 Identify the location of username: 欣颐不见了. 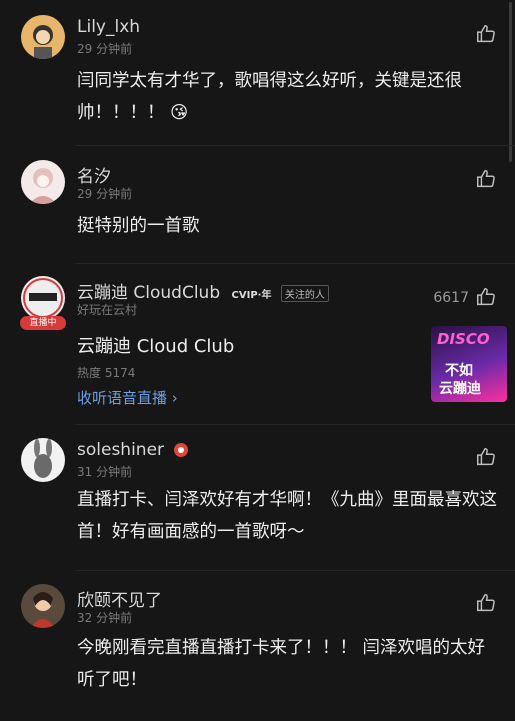
(119, 598).